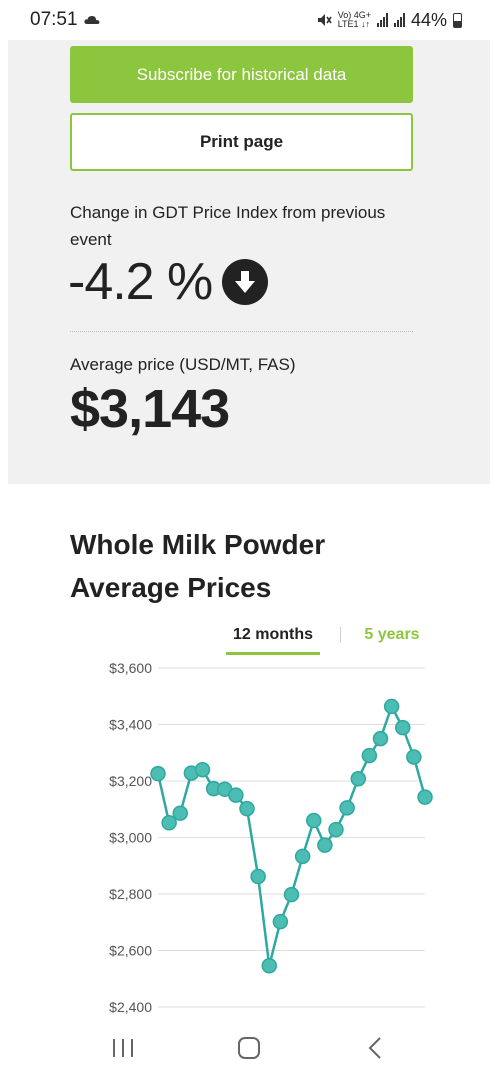 Image resolution: width=498 pixels, height=1080 pixels. Describe the element at coordinates (150, 409) in the screenshot. I see `average-price-value: $3,143` at that location.